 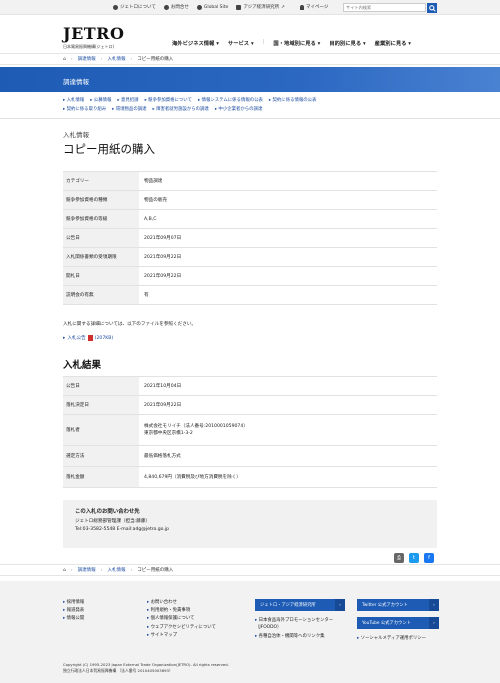 I want to click on table-value: 最低価格落札方式, so click(x=288, y=456).